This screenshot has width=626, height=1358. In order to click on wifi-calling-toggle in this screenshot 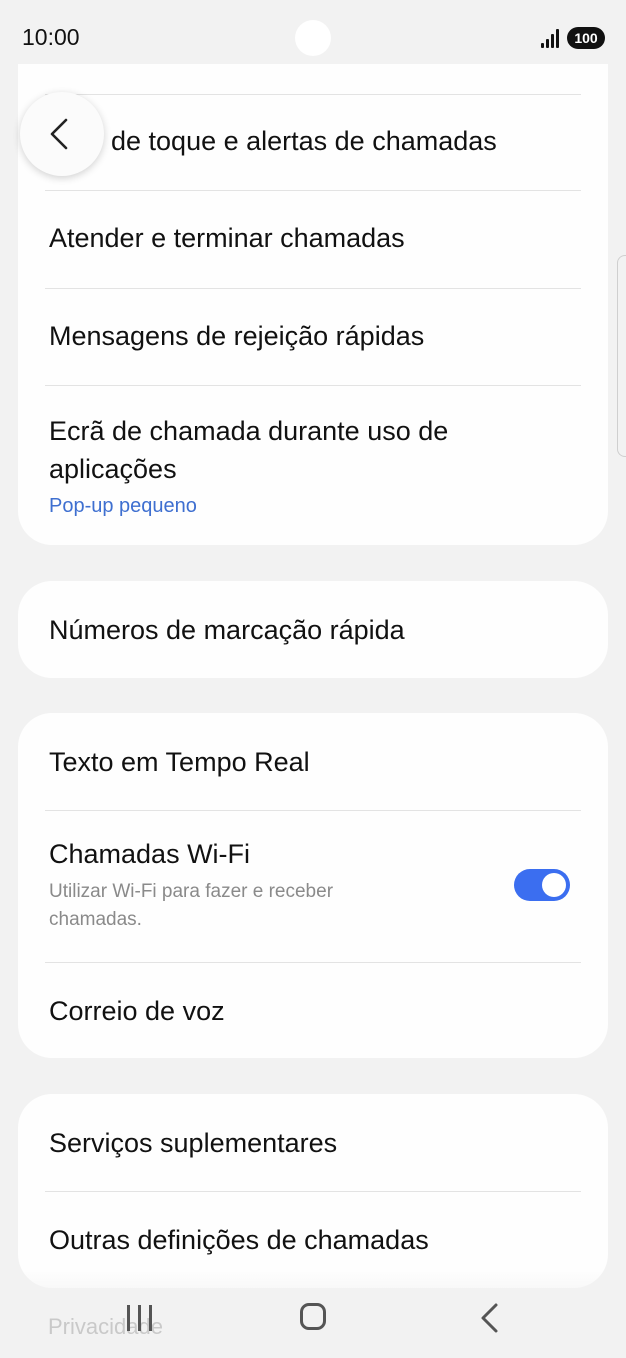, I will do `click(542, 885)`.